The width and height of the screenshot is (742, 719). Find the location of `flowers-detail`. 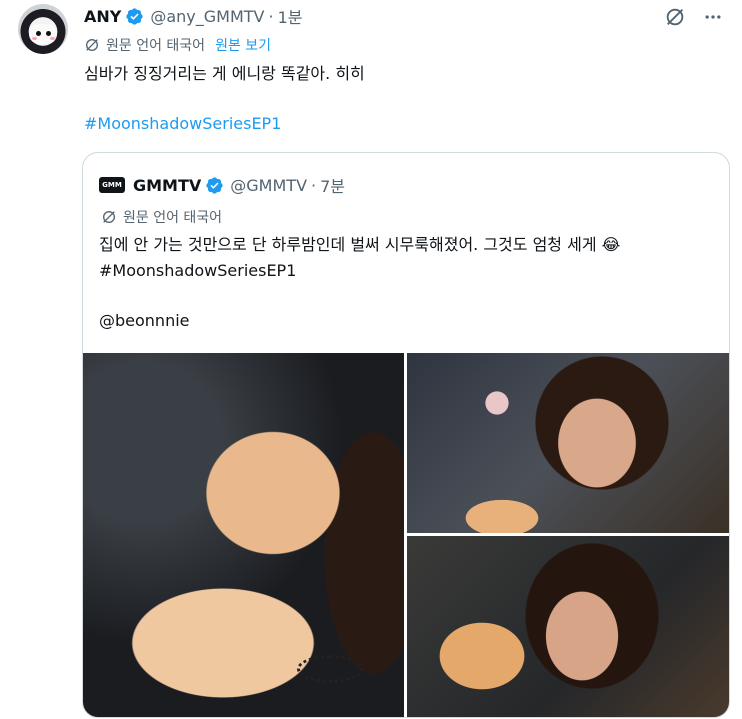

flowers-detail is located at coordinates (497, 403).